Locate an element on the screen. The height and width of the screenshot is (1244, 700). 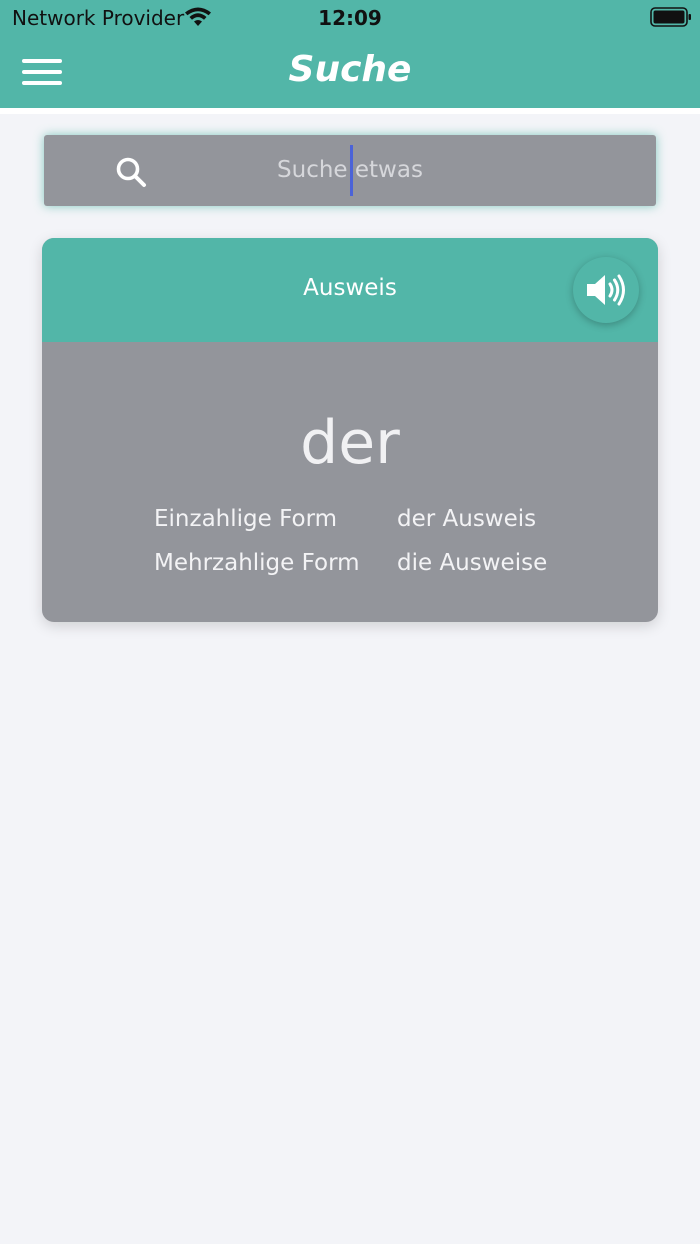
form-label: Mehrzahlige Form is located at coordinates (257, 563).